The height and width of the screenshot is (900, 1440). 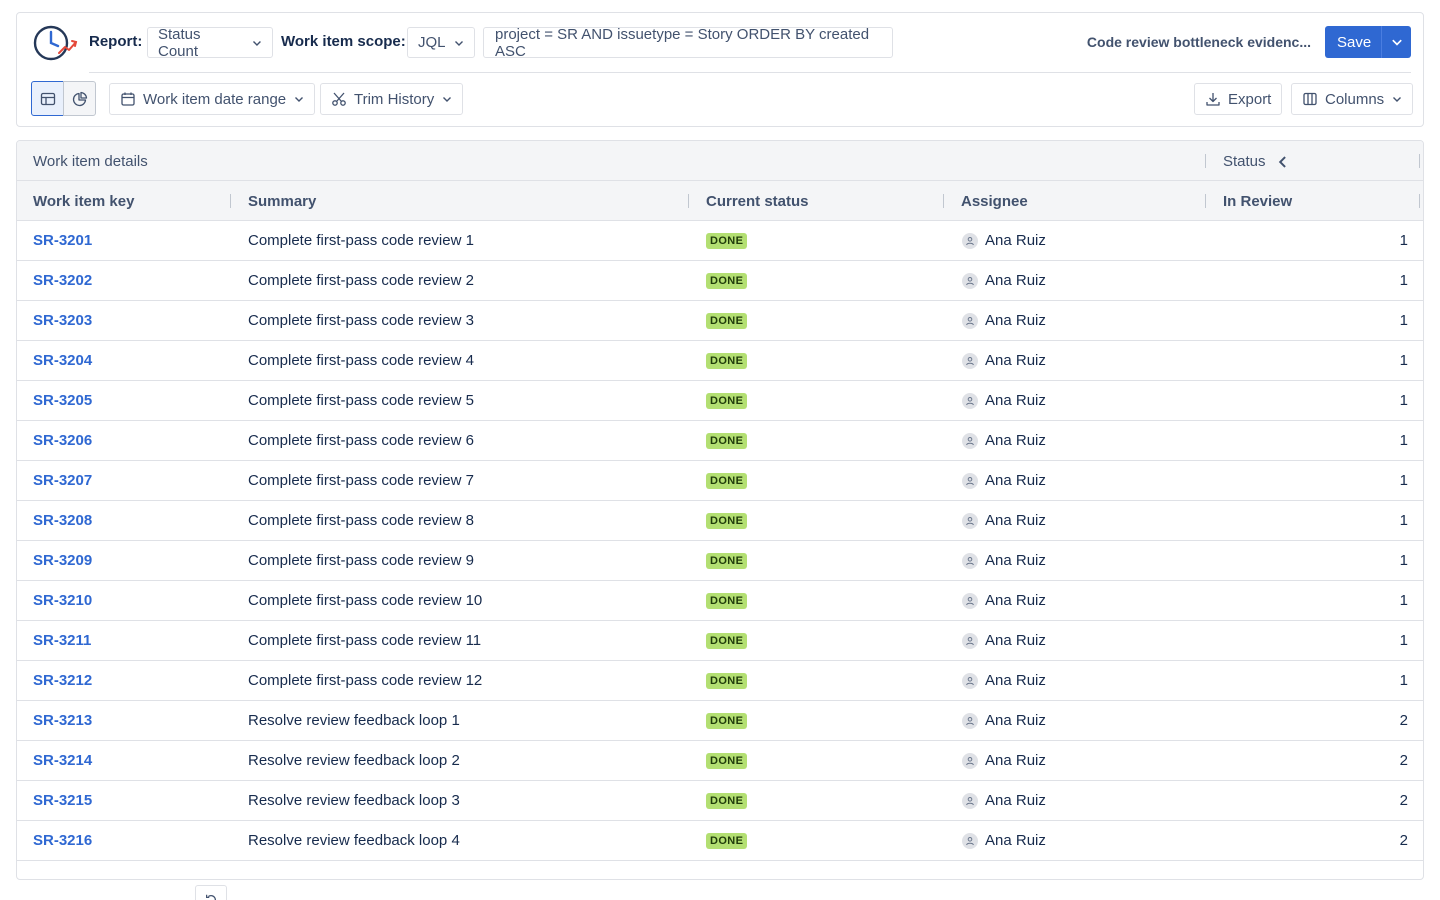 What do you see at coordinates (354, 720) in the screenshot?
I see `work-item-summary: Resolve review feedback loop 1` at bounding box center [354, 720].